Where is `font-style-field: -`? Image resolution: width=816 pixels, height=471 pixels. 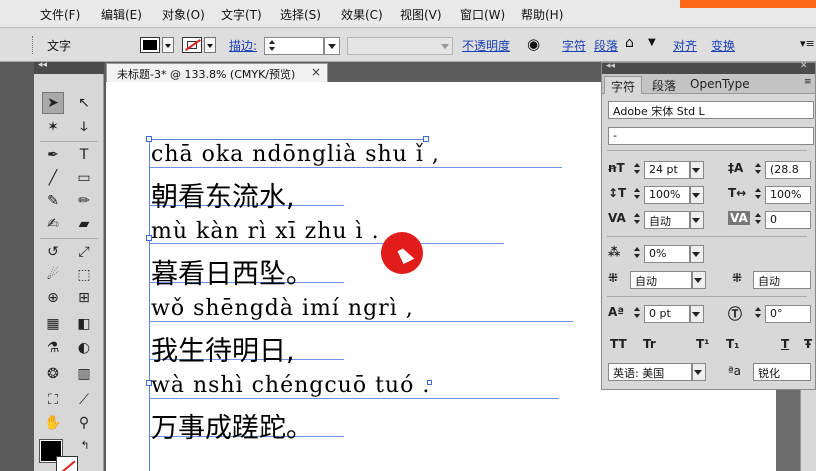 font-style-field: - is located at coordinates (711, 136).